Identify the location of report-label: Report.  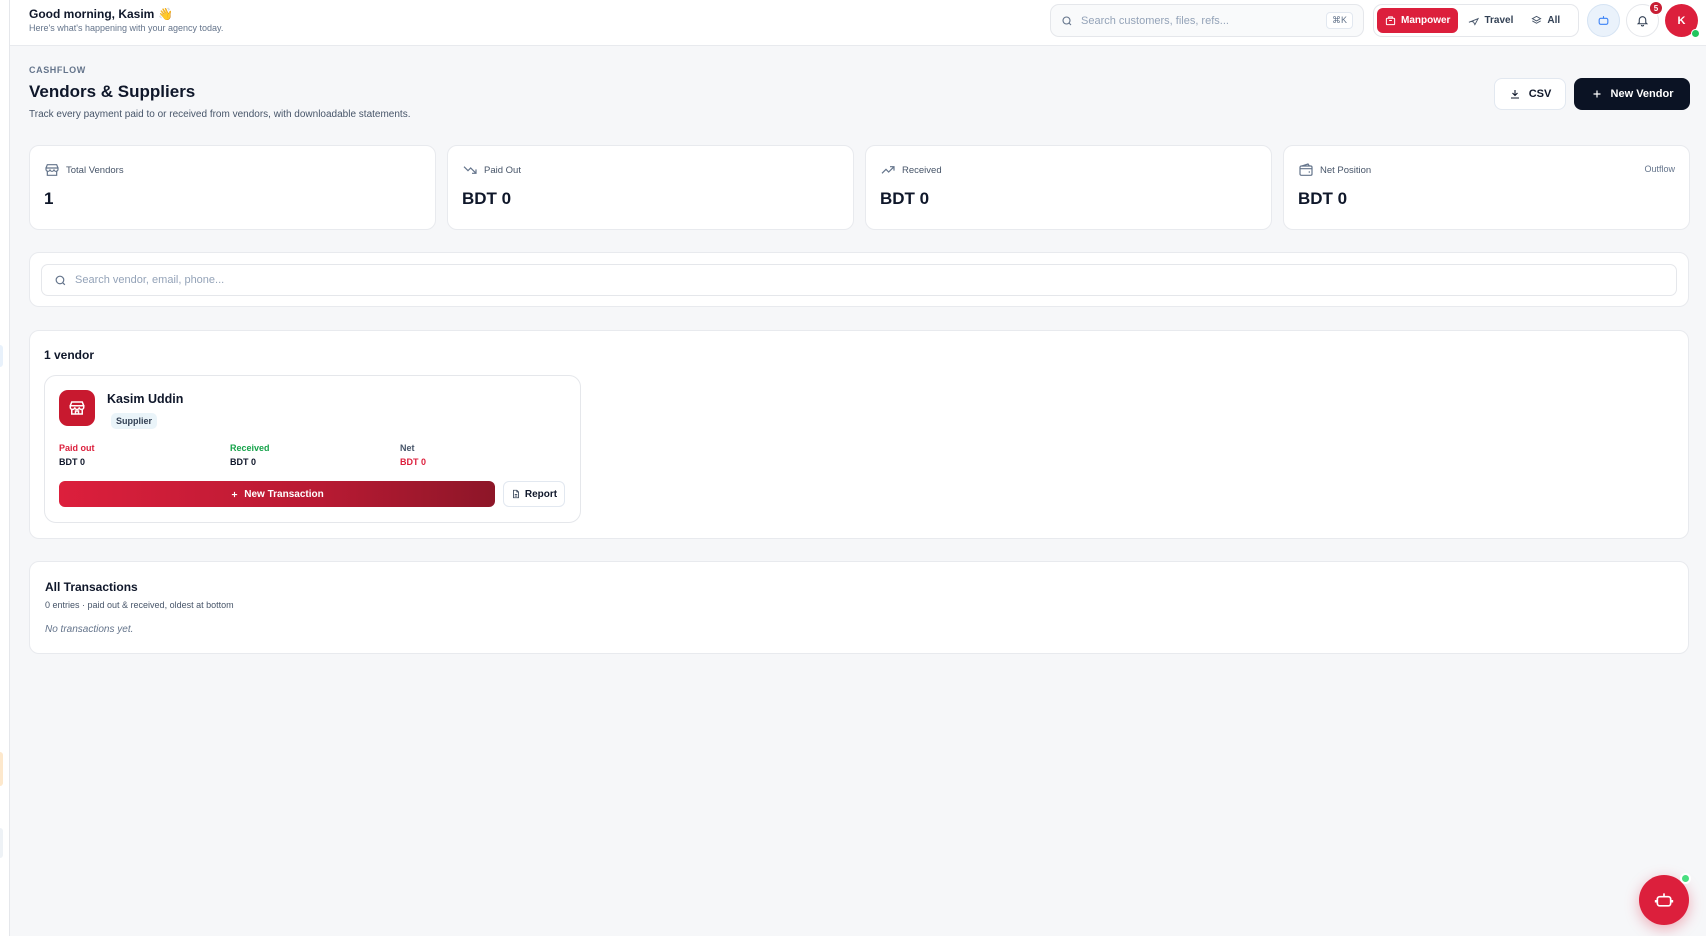
(541, 494).